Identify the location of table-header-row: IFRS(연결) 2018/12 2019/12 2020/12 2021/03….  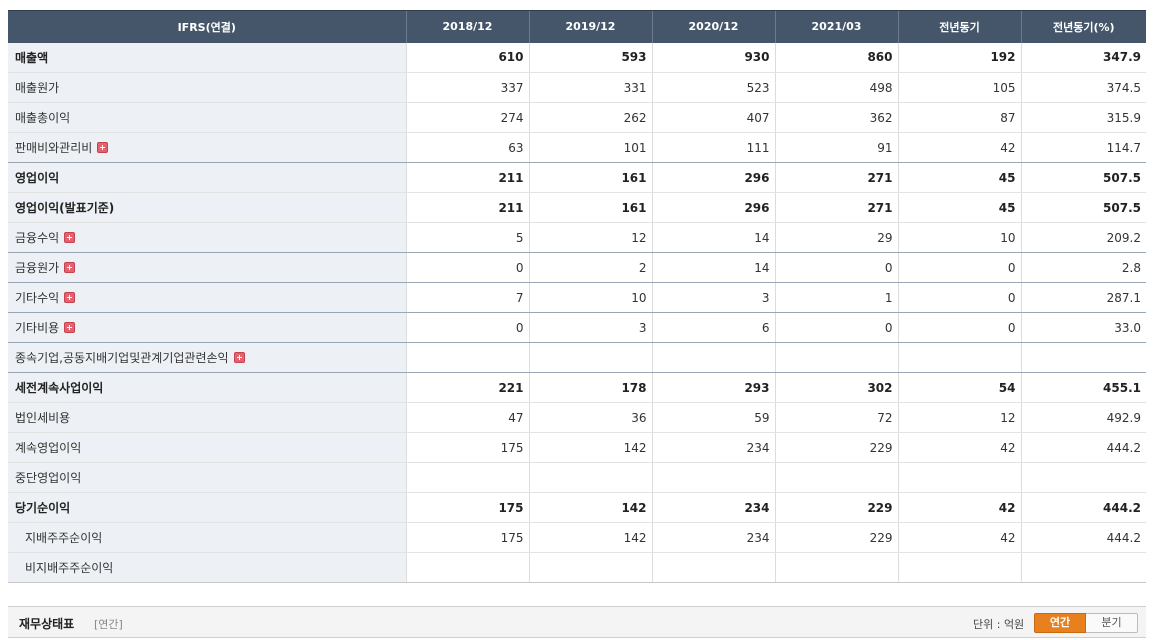
(577, 26).